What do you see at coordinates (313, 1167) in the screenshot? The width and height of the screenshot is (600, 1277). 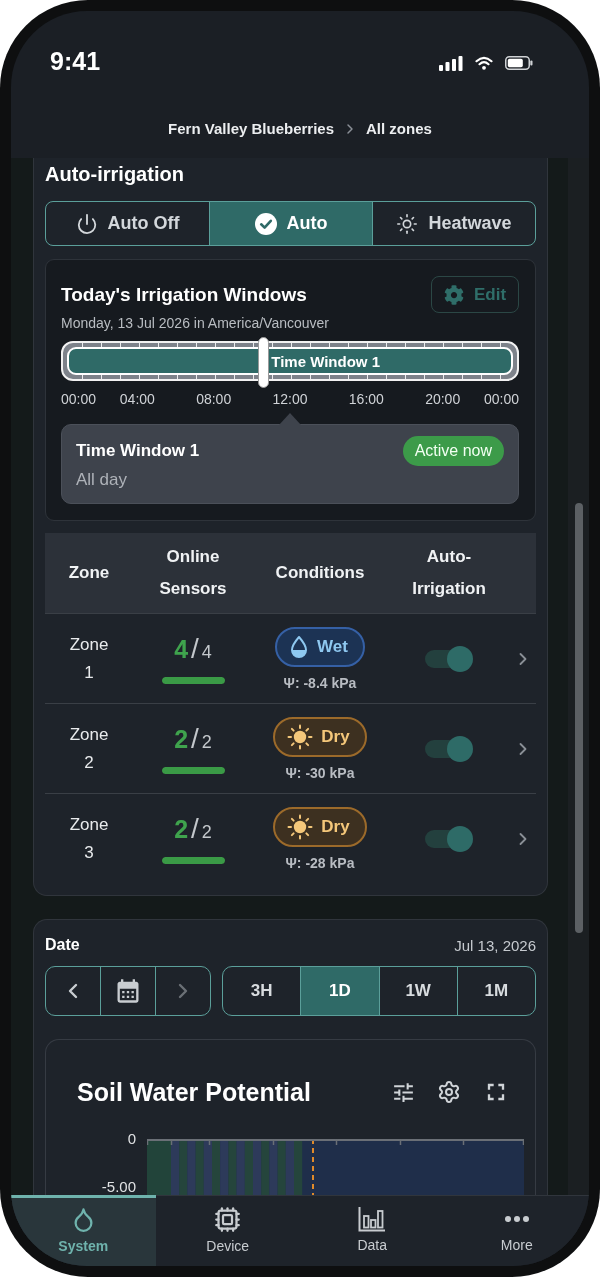 I see `current-time-line` at bounding box center [313, 1167].